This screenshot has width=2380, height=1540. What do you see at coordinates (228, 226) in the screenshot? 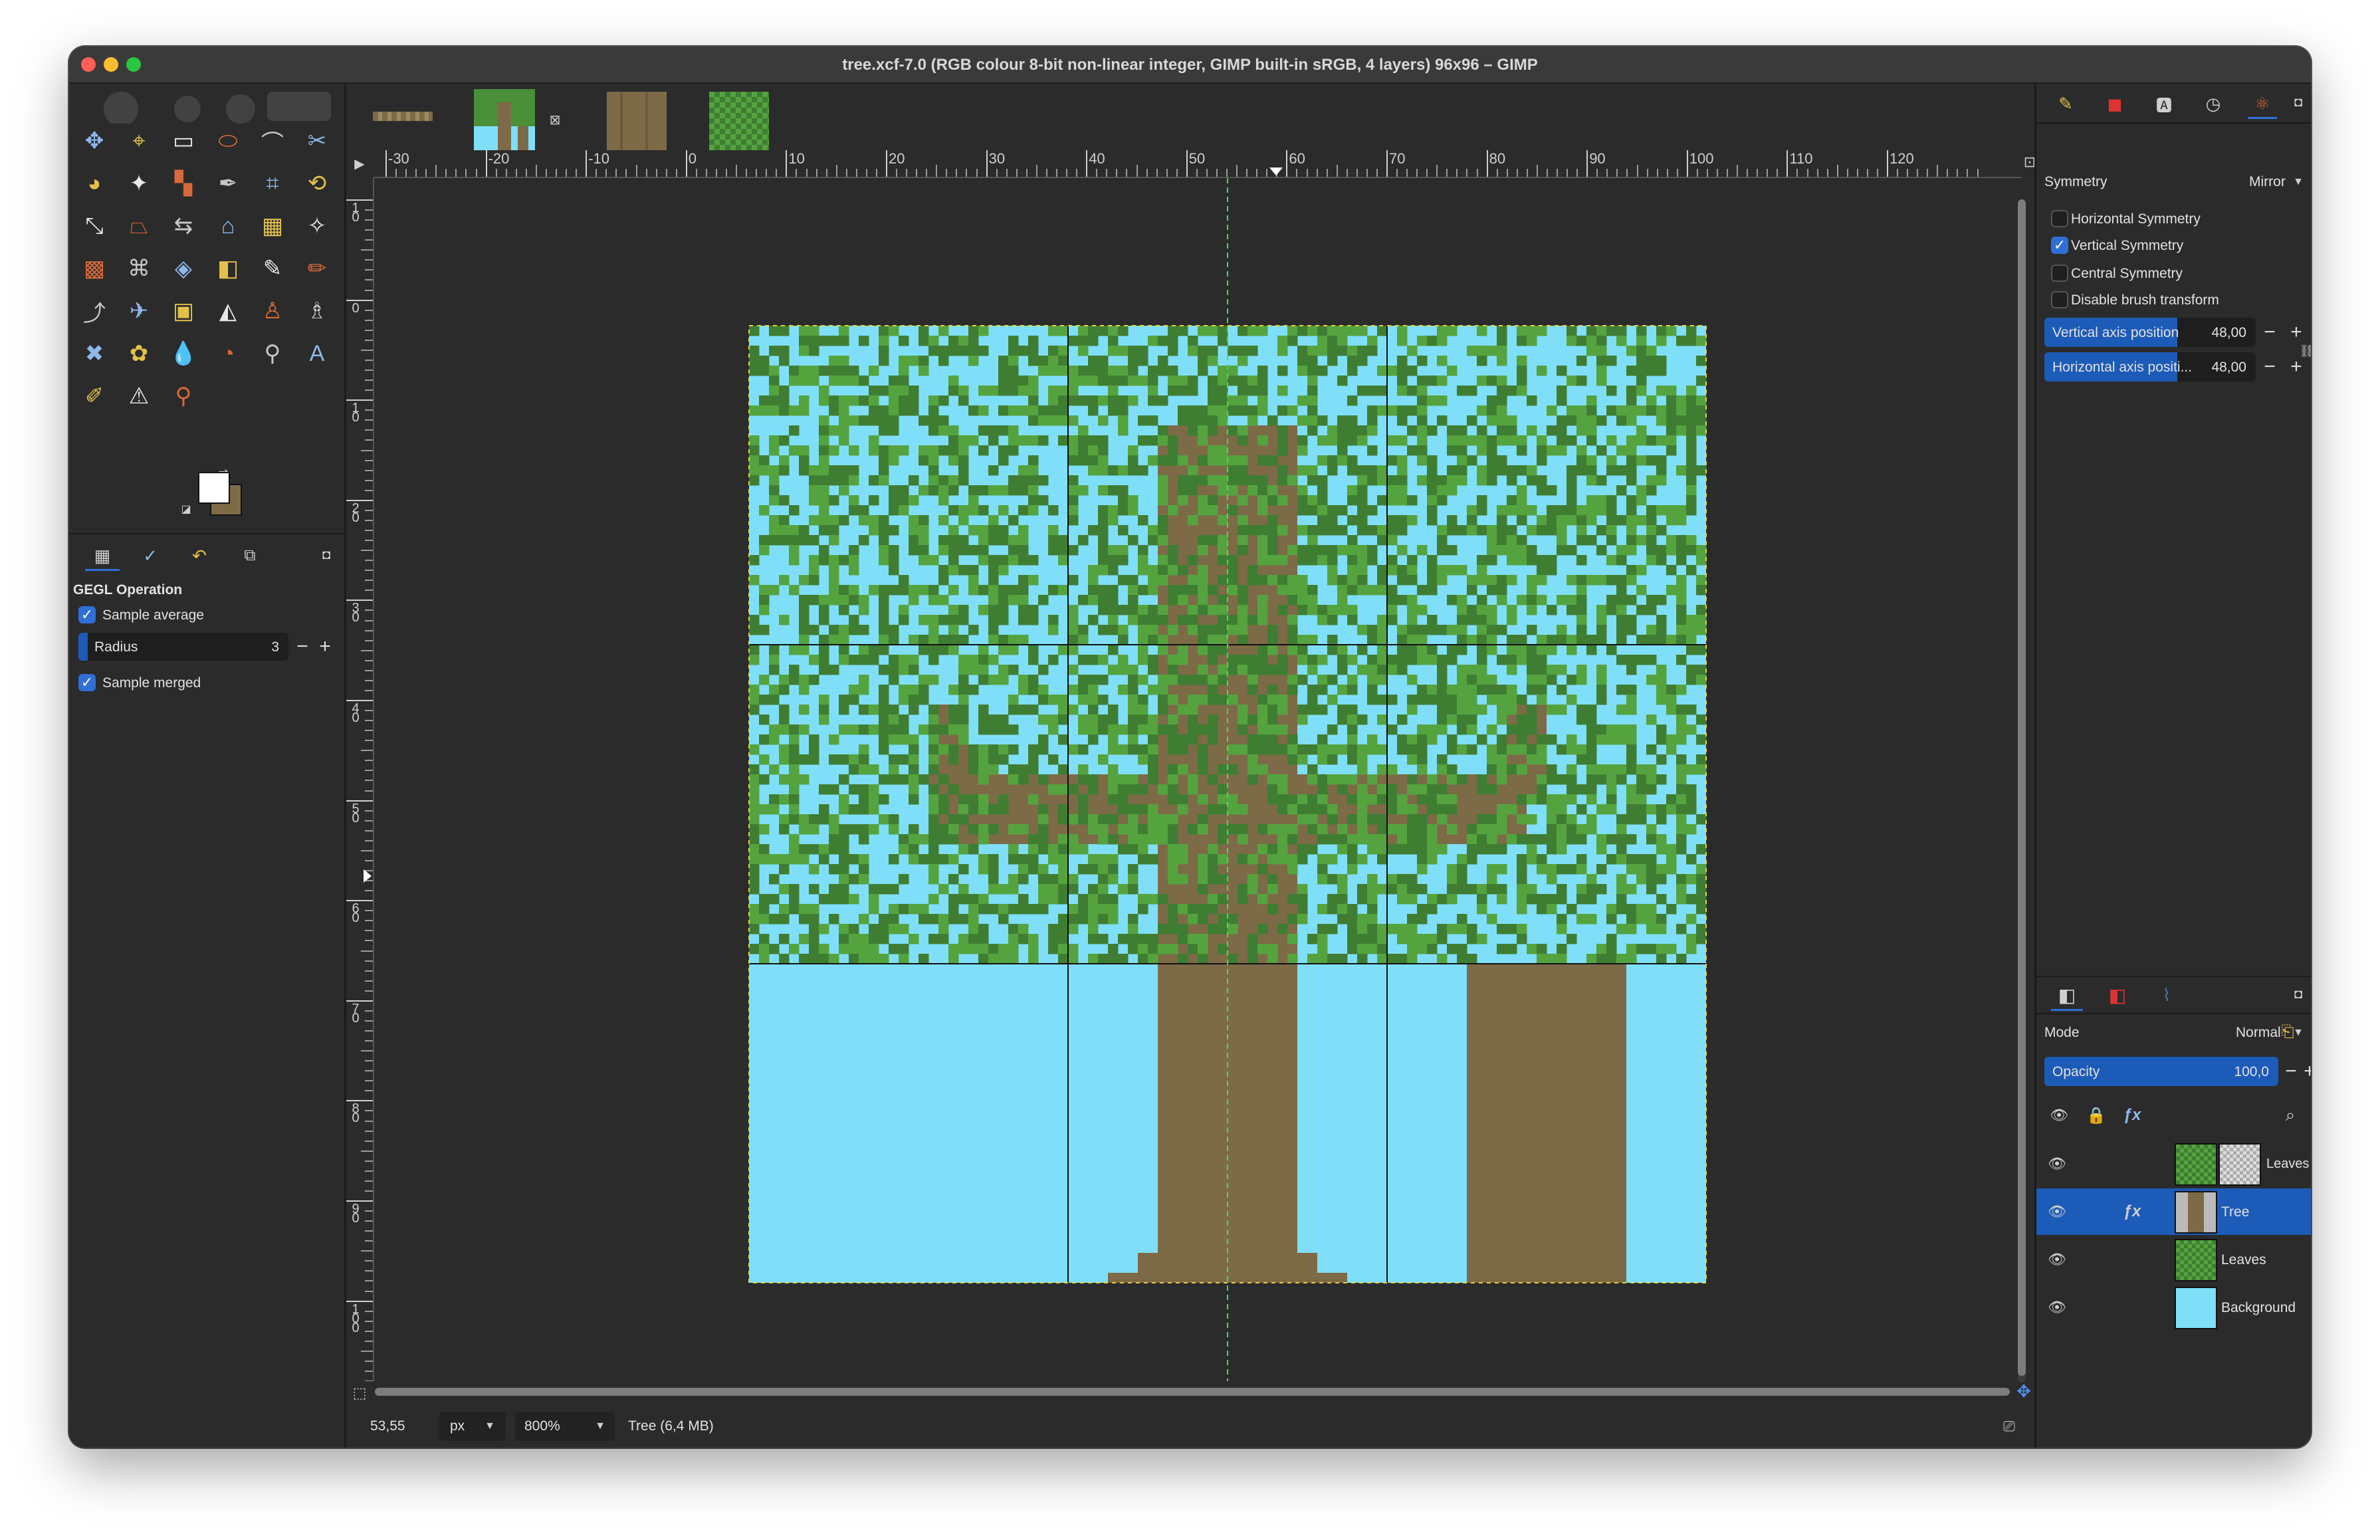
I see `warp-tool-icon: ⌂` at bounding box center [228, 226].